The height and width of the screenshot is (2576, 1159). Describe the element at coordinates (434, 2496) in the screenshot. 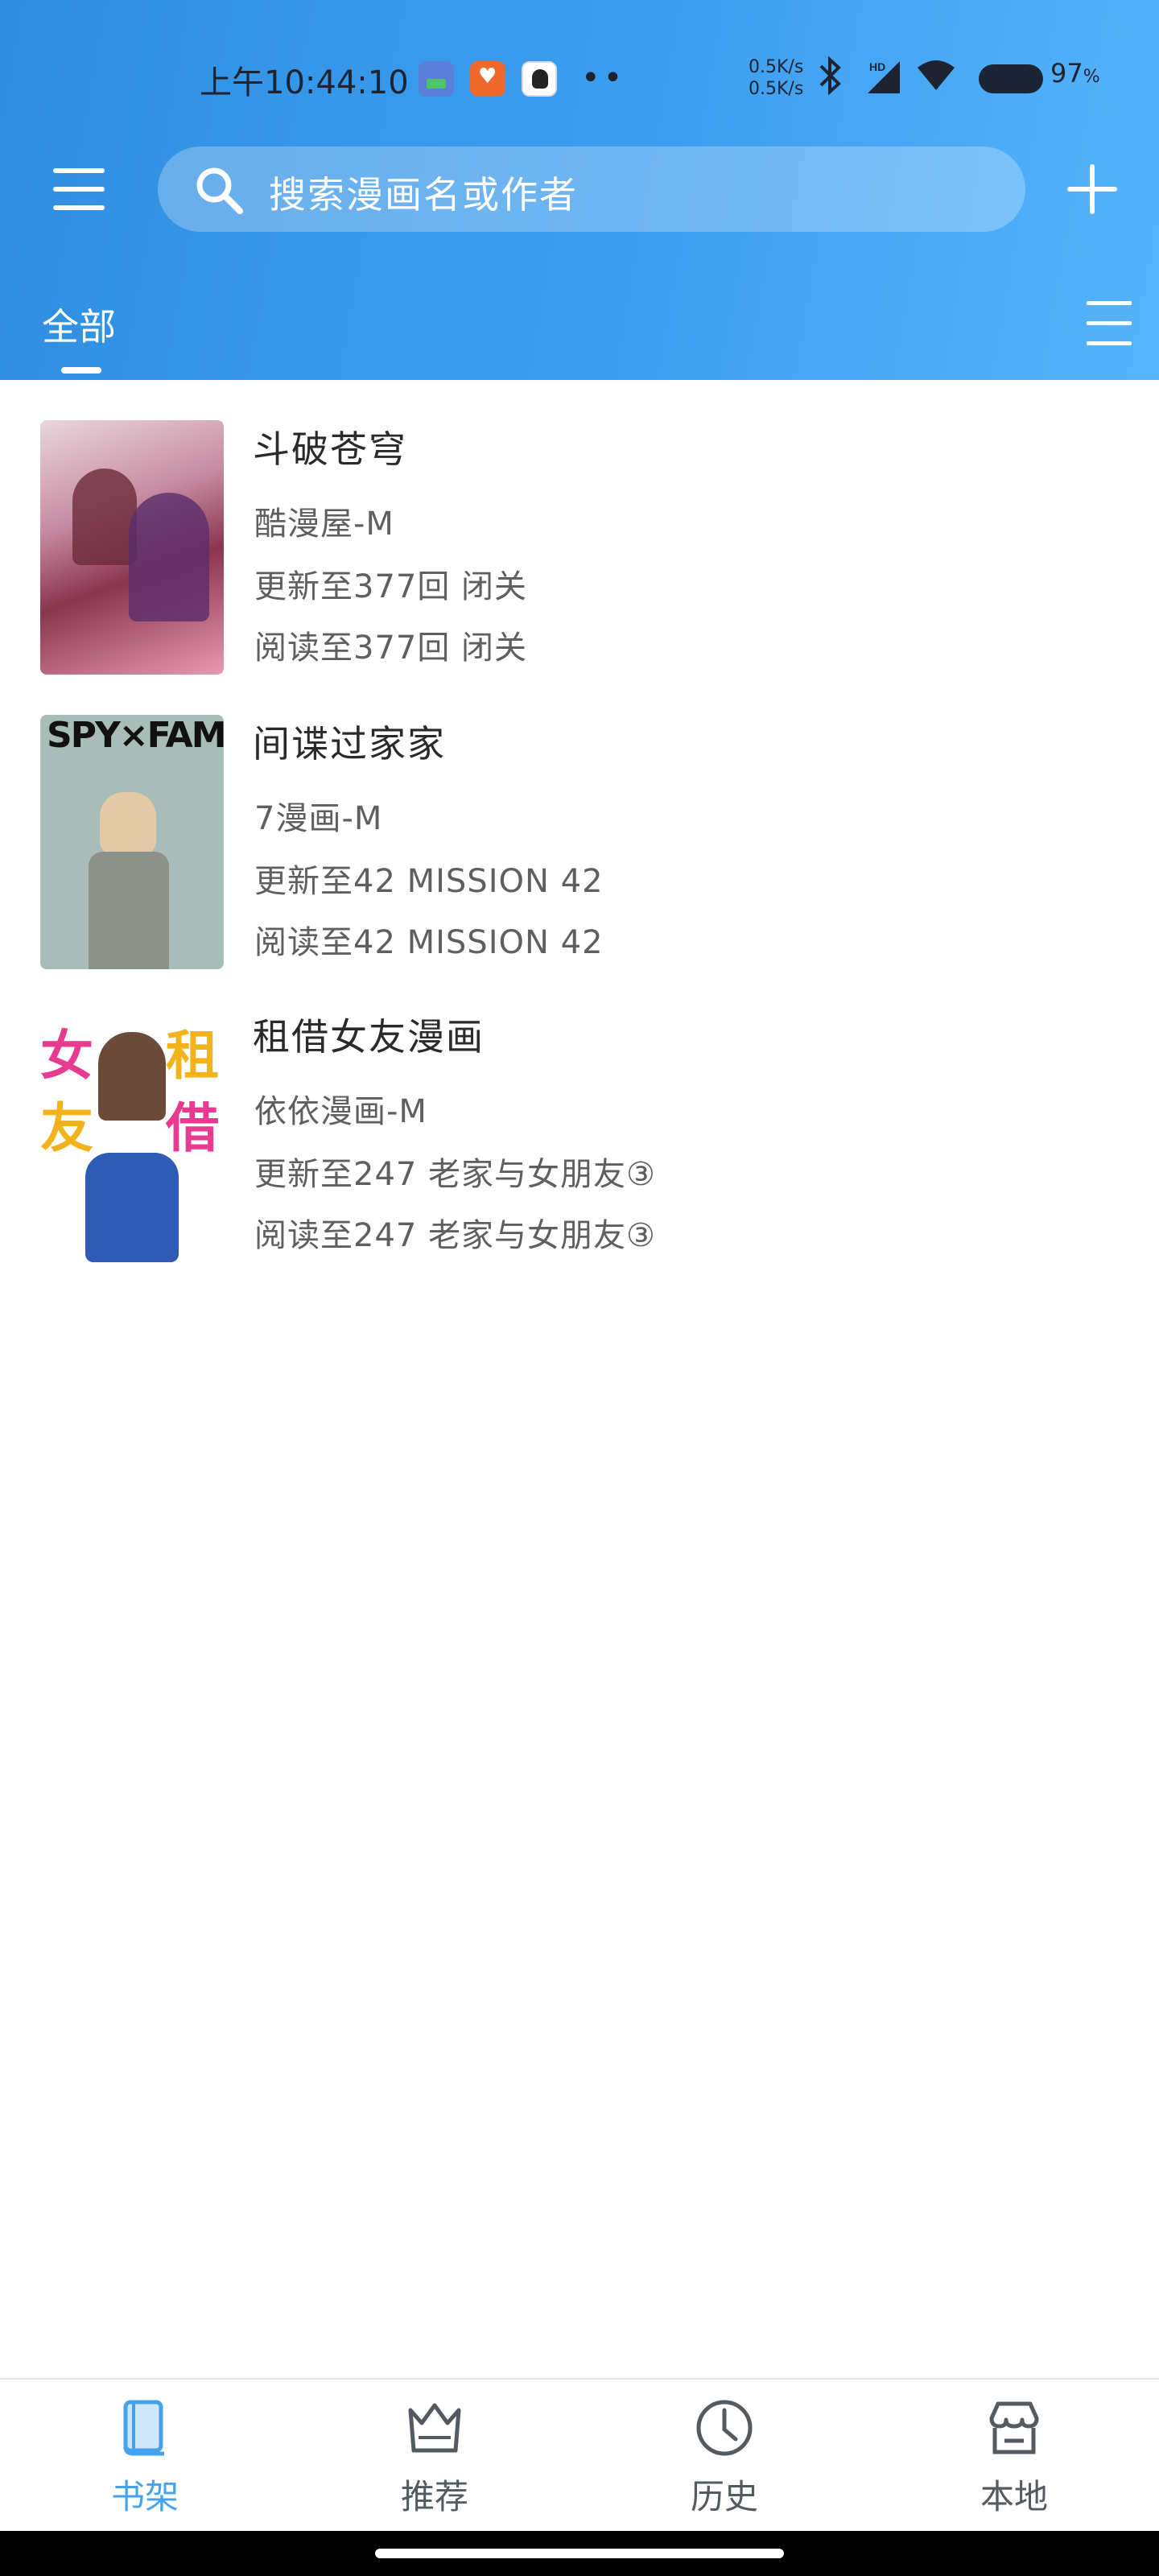

I see `nav-label: 推荐` at that location.